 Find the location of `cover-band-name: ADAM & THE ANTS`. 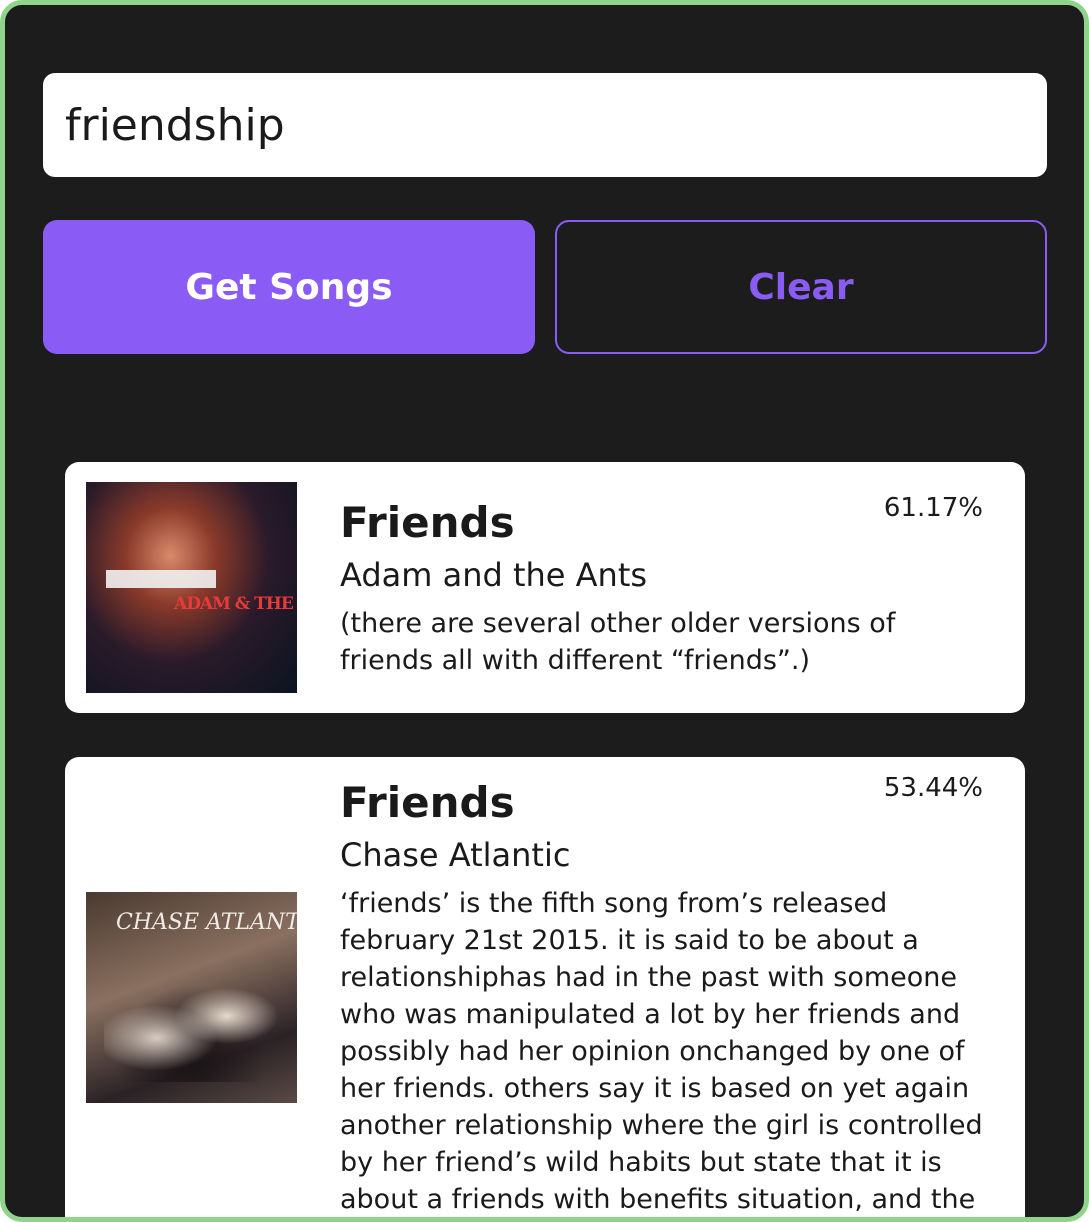

cover-band-name: ADAM & THE ANTS is located at coordinates (235, 604).